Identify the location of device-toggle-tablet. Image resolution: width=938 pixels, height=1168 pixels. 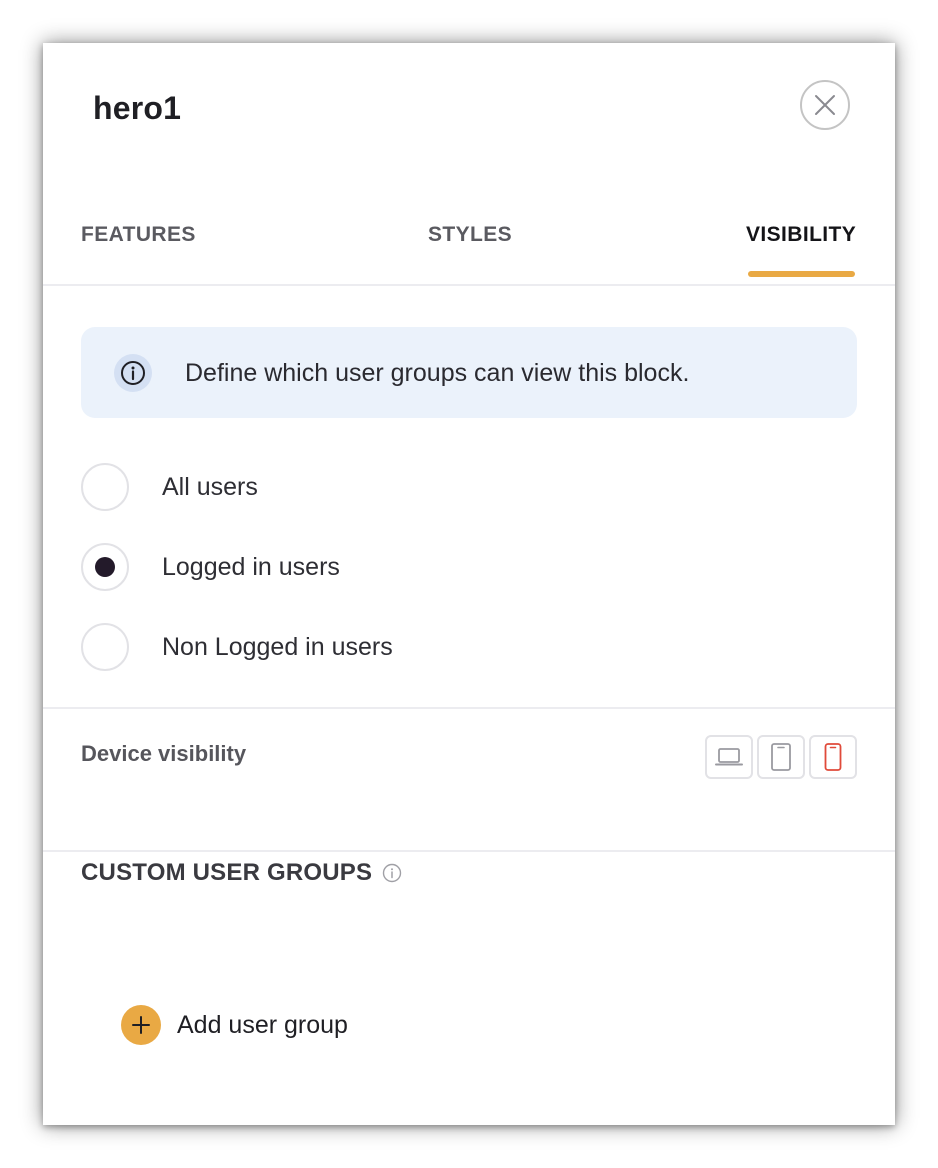
(781, 757).